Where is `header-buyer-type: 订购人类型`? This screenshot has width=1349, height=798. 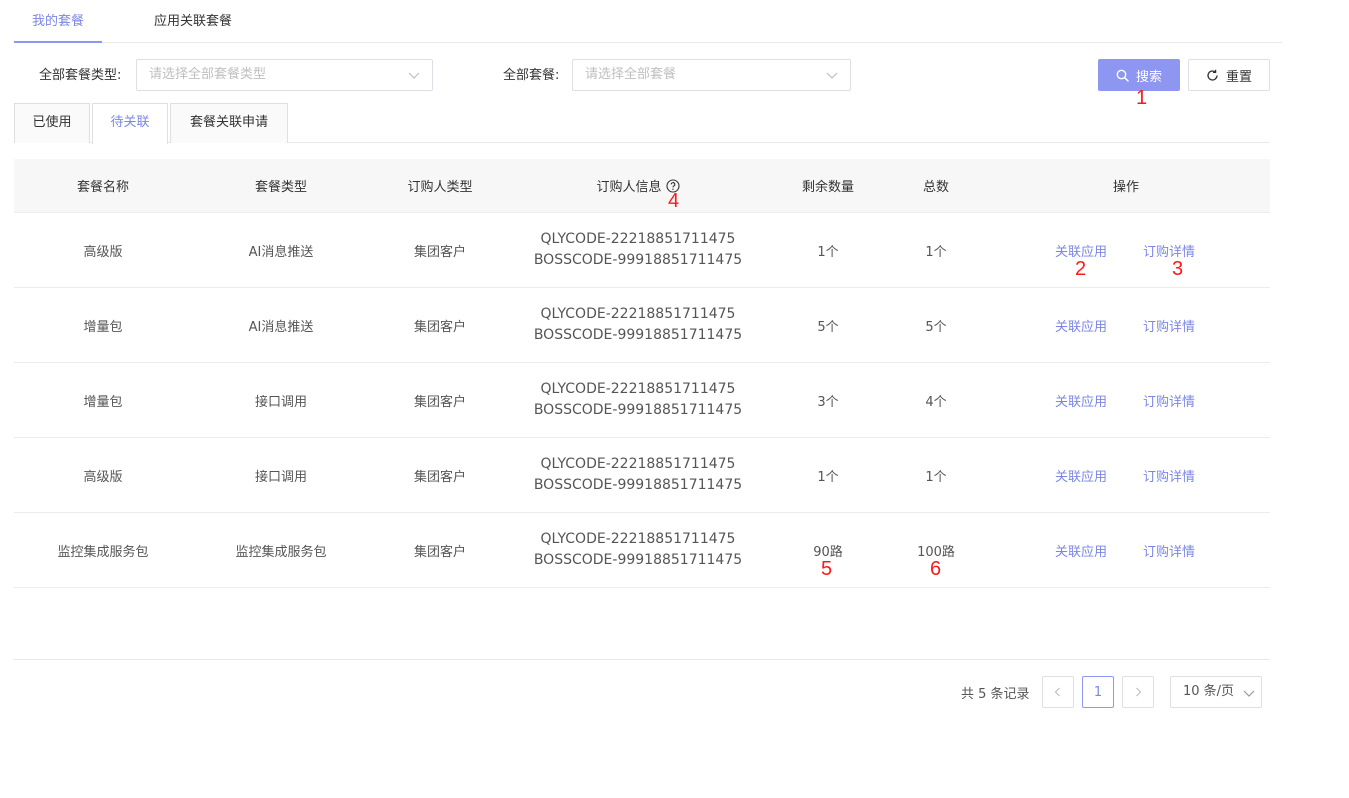 header-buyer-type: 订购人类型 is located at coordinates (440, 187).